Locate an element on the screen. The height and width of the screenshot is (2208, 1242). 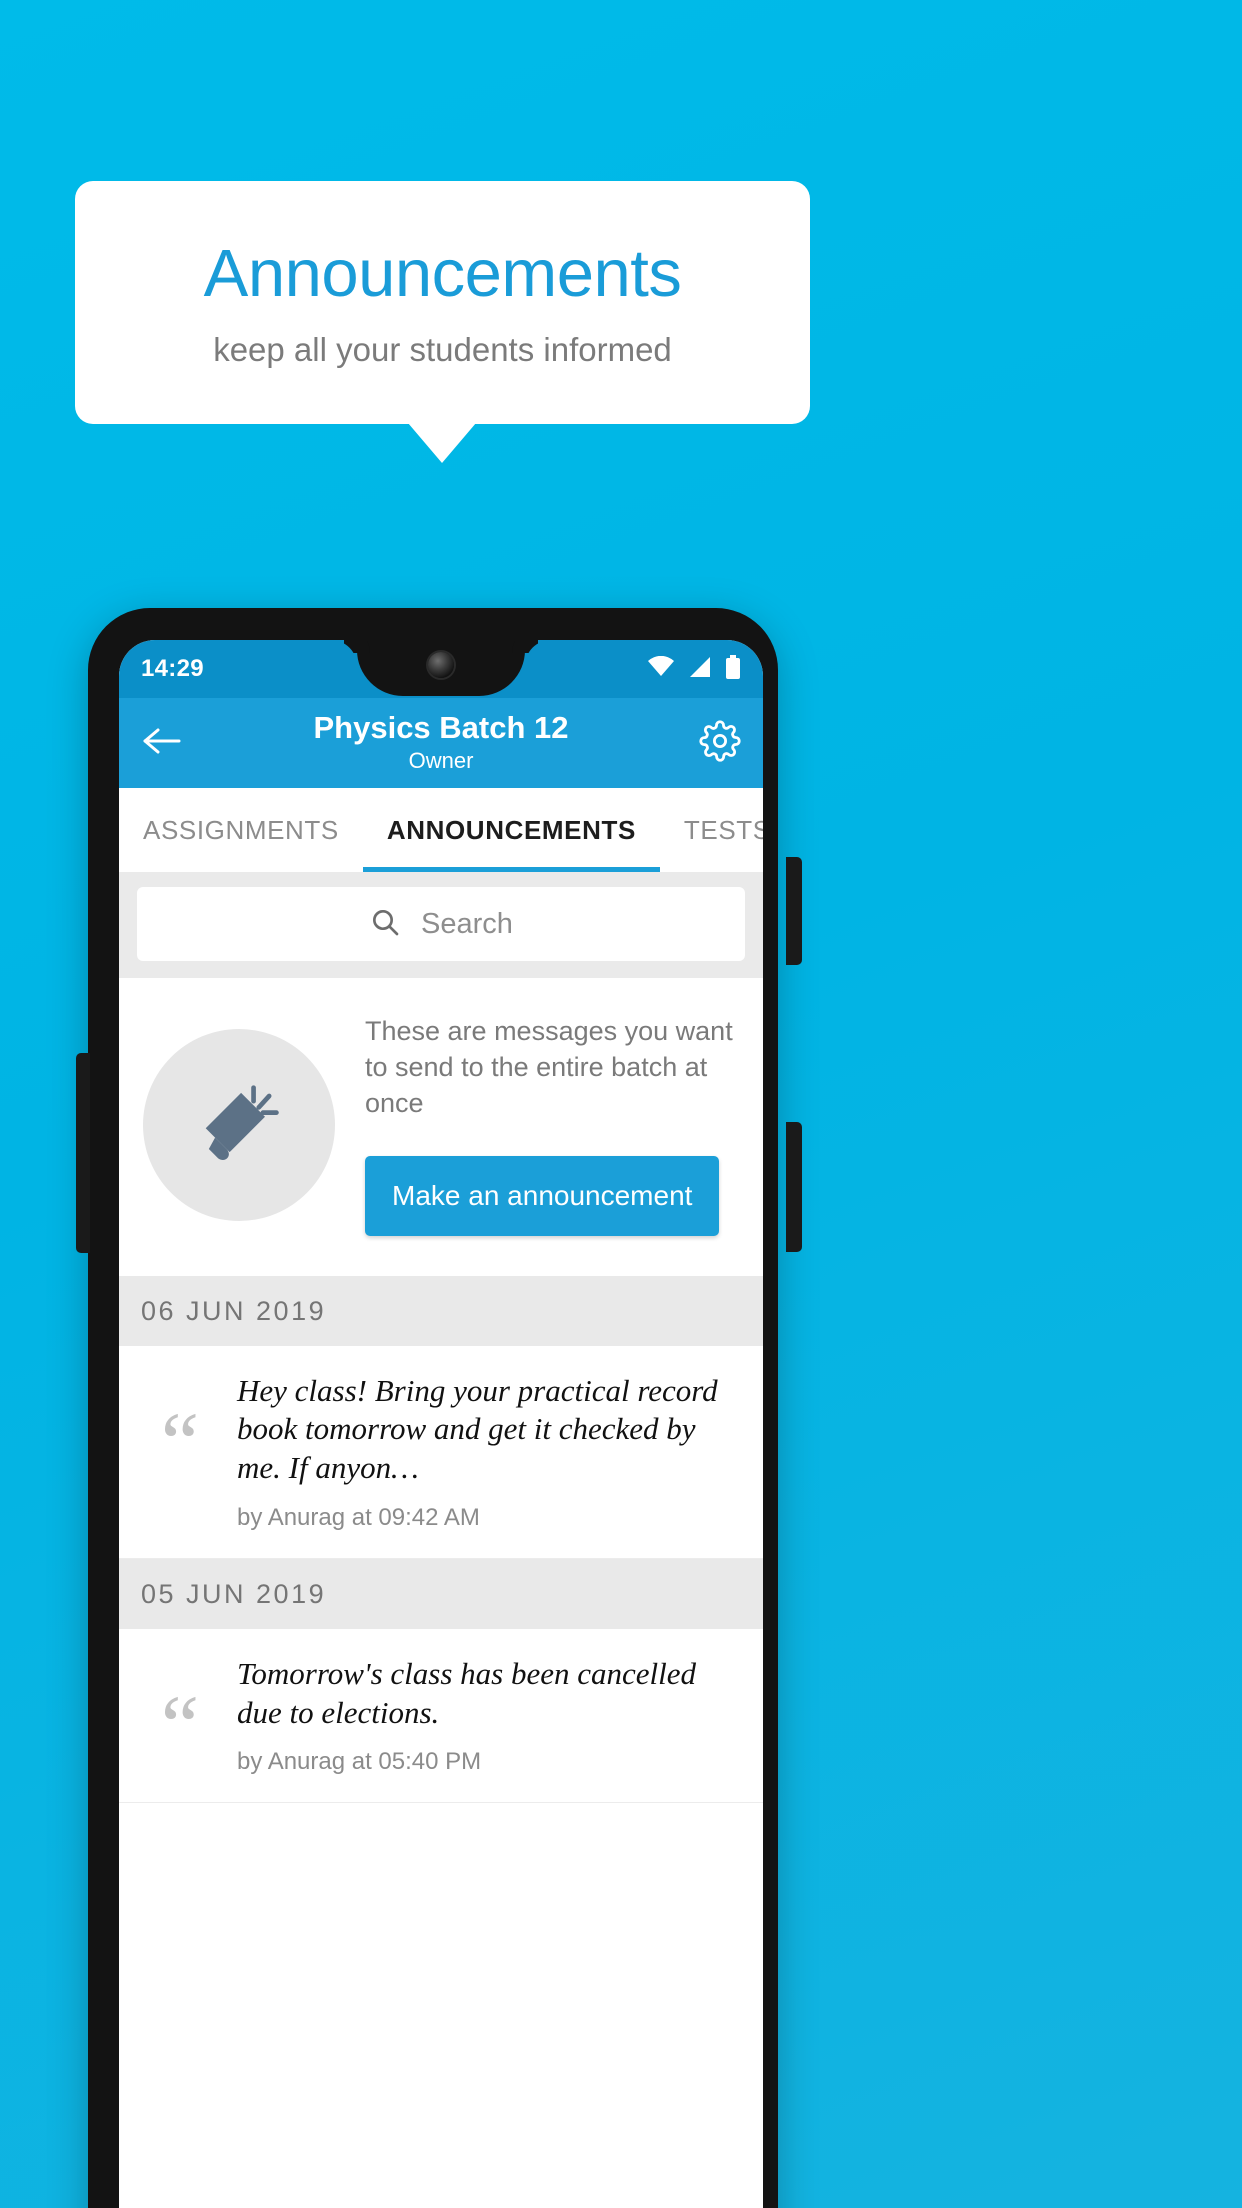
tab-tests: TESTS is located at coordinates (711, 830).